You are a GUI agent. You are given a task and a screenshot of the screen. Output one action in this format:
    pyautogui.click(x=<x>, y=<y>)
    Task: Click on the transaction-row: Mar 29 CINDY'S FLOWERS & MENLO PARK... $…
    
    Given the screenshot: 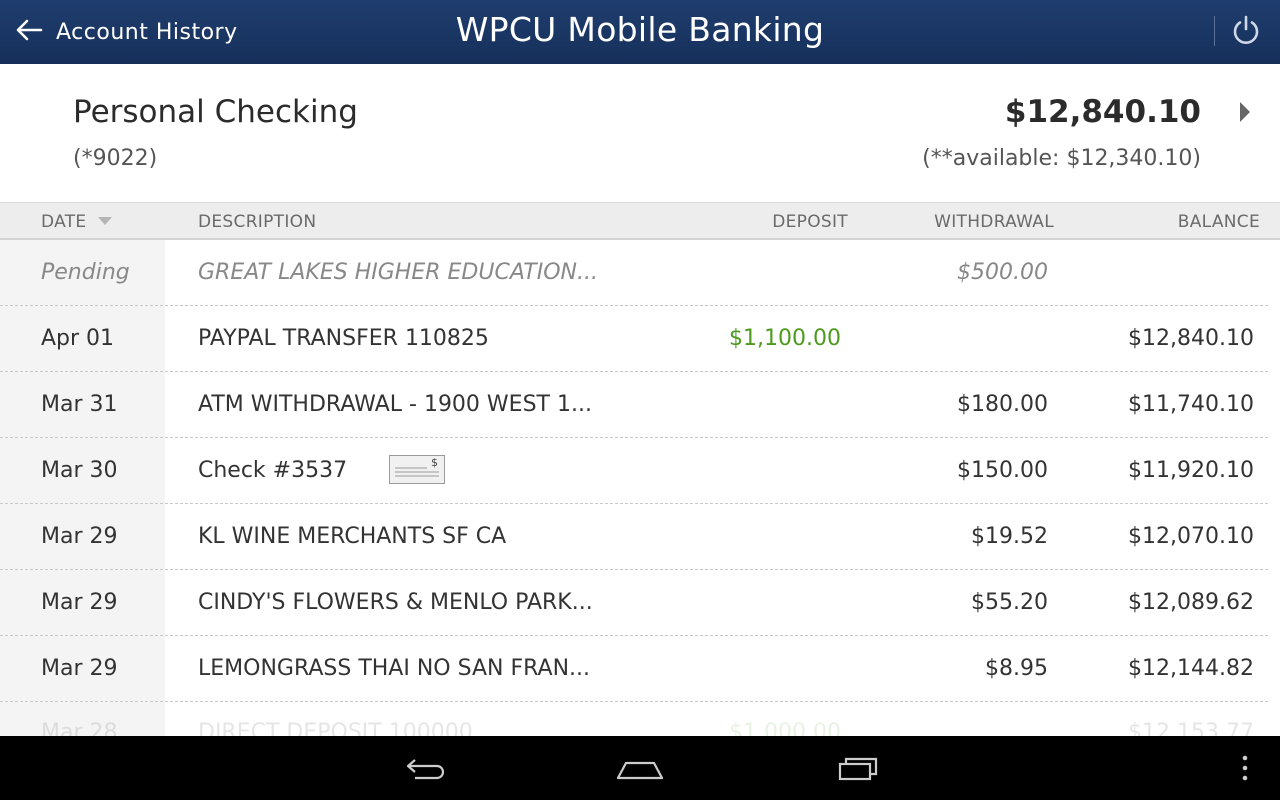 What is the action you would take?
    pyautogui.click(x=634, y=603)
    